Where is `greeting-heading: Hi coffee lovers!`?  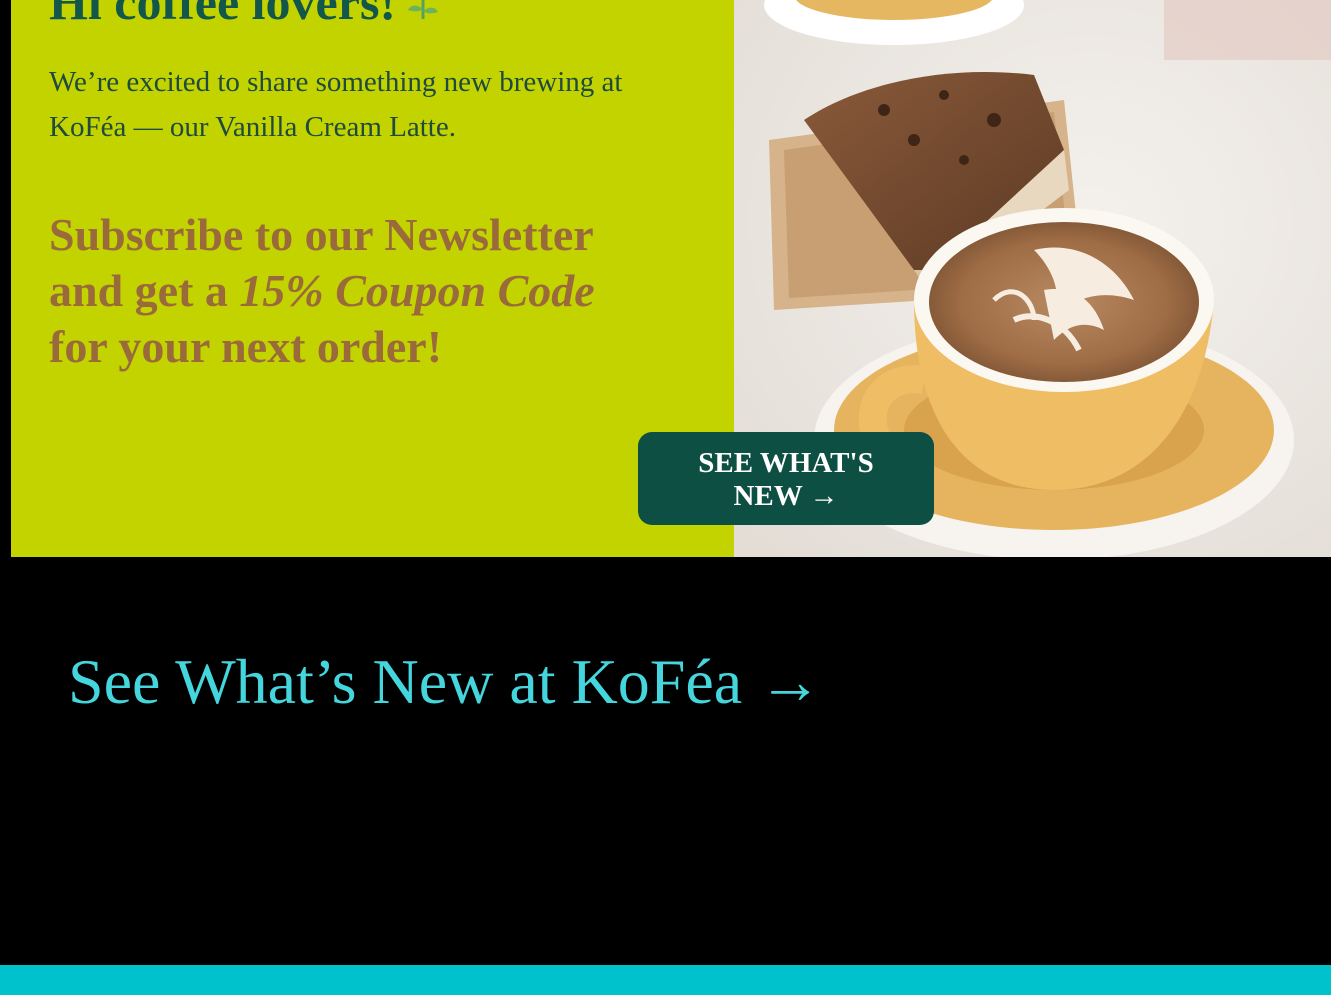 greeting-heading: Hi coffee lovers! is located at coordinates (247, 19).